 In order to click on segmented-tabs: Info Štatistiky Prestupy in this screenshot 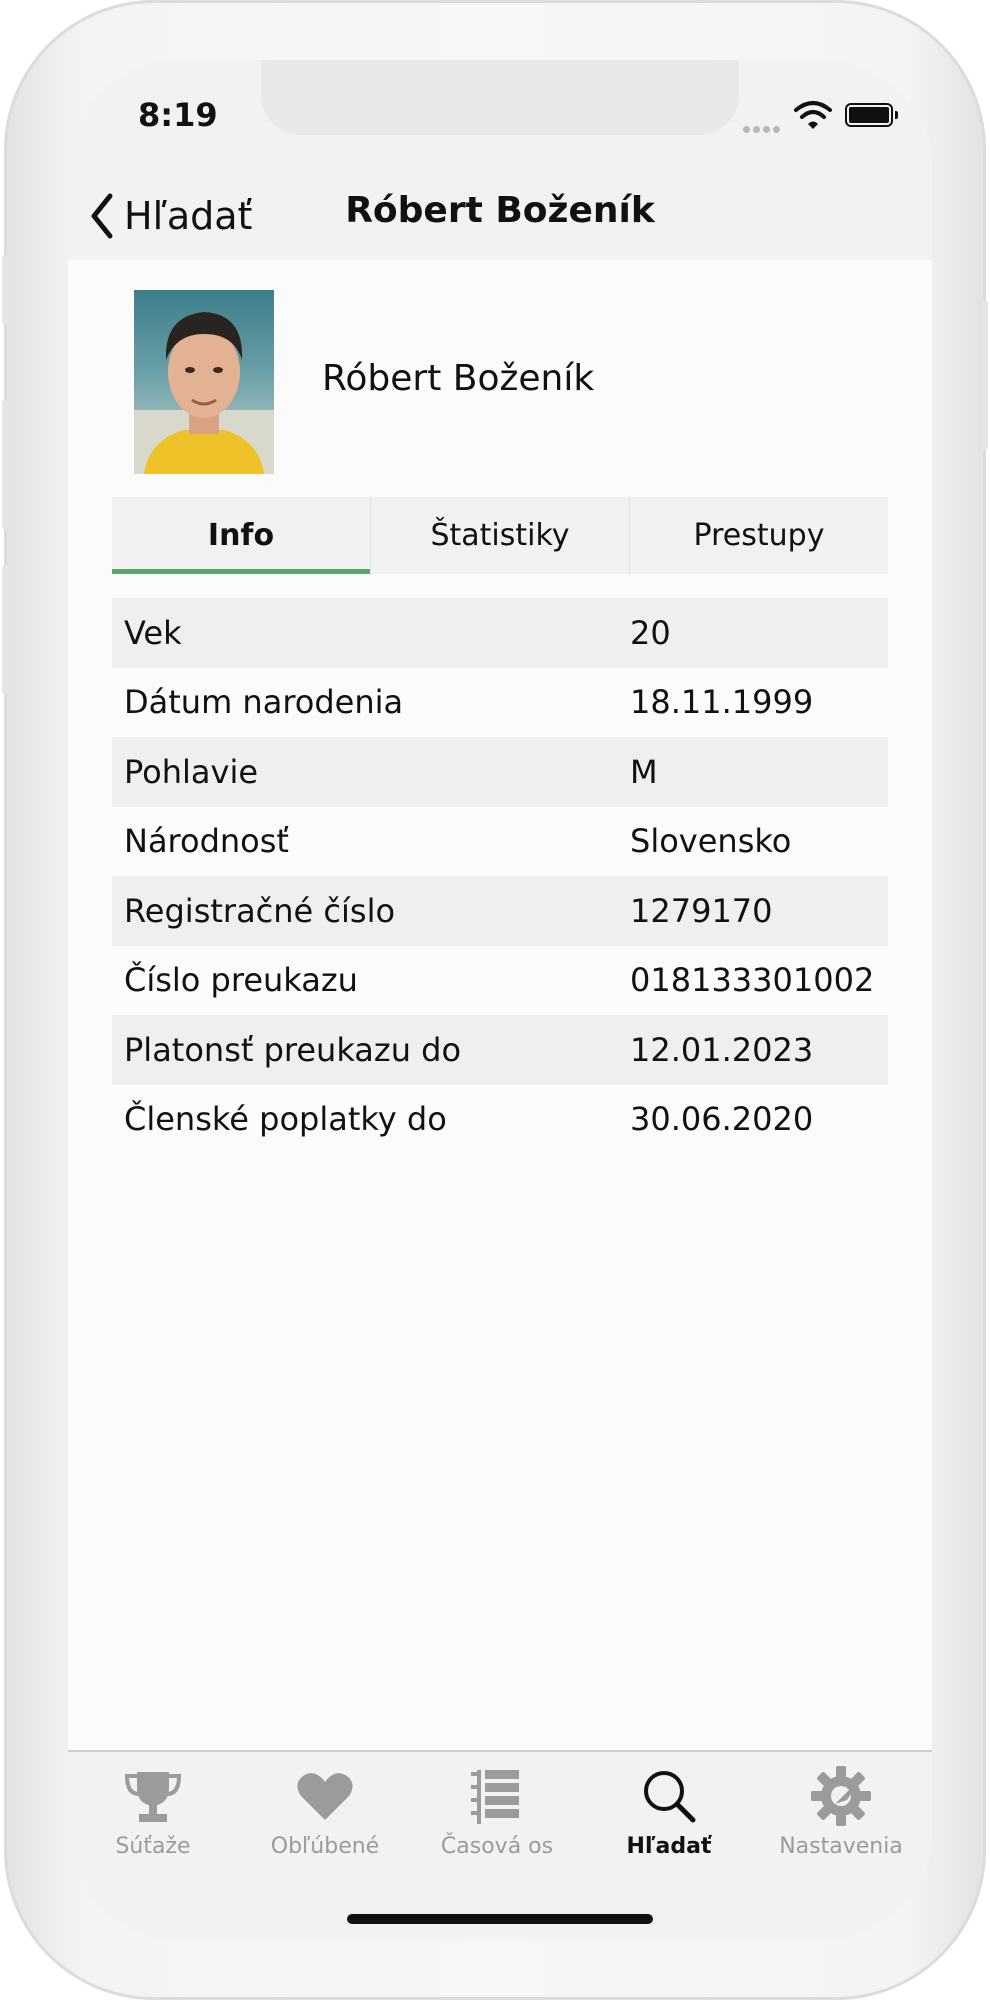, I will do `click(500, 535)`.